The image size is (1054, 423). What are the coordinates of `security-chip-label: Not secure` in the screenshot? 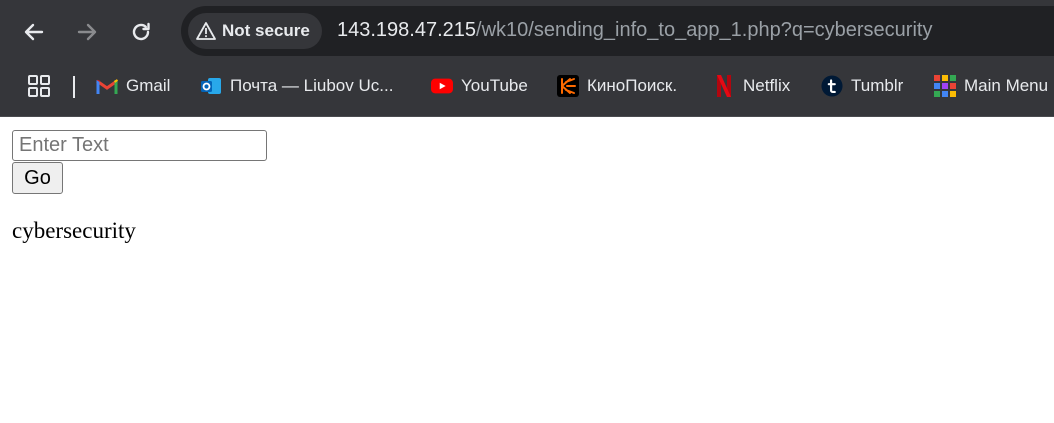 It's located at (266, 30).